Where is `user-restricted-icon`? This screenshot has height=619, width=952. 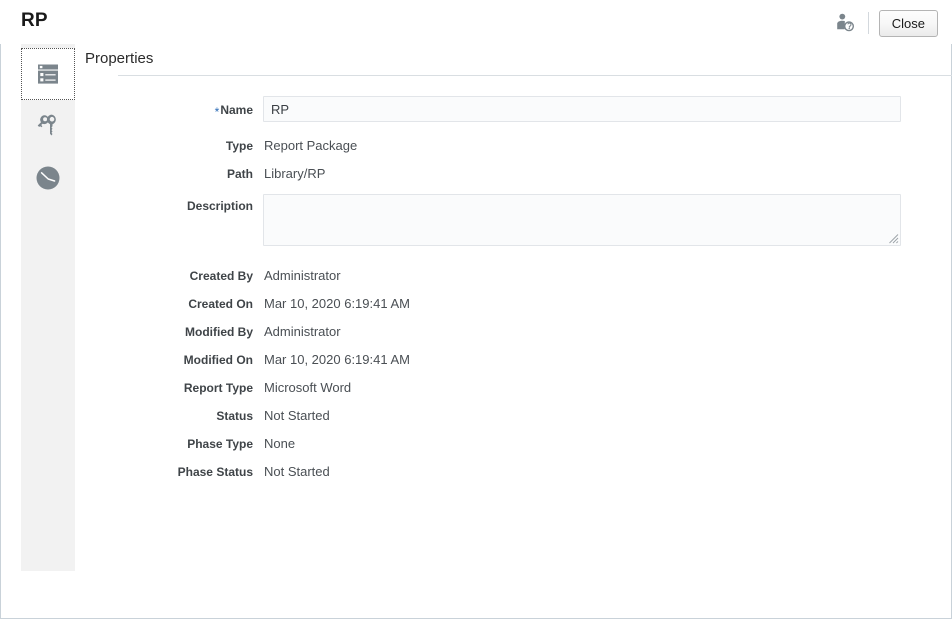
user-restricted-icon is located at coordinates (845, 23).